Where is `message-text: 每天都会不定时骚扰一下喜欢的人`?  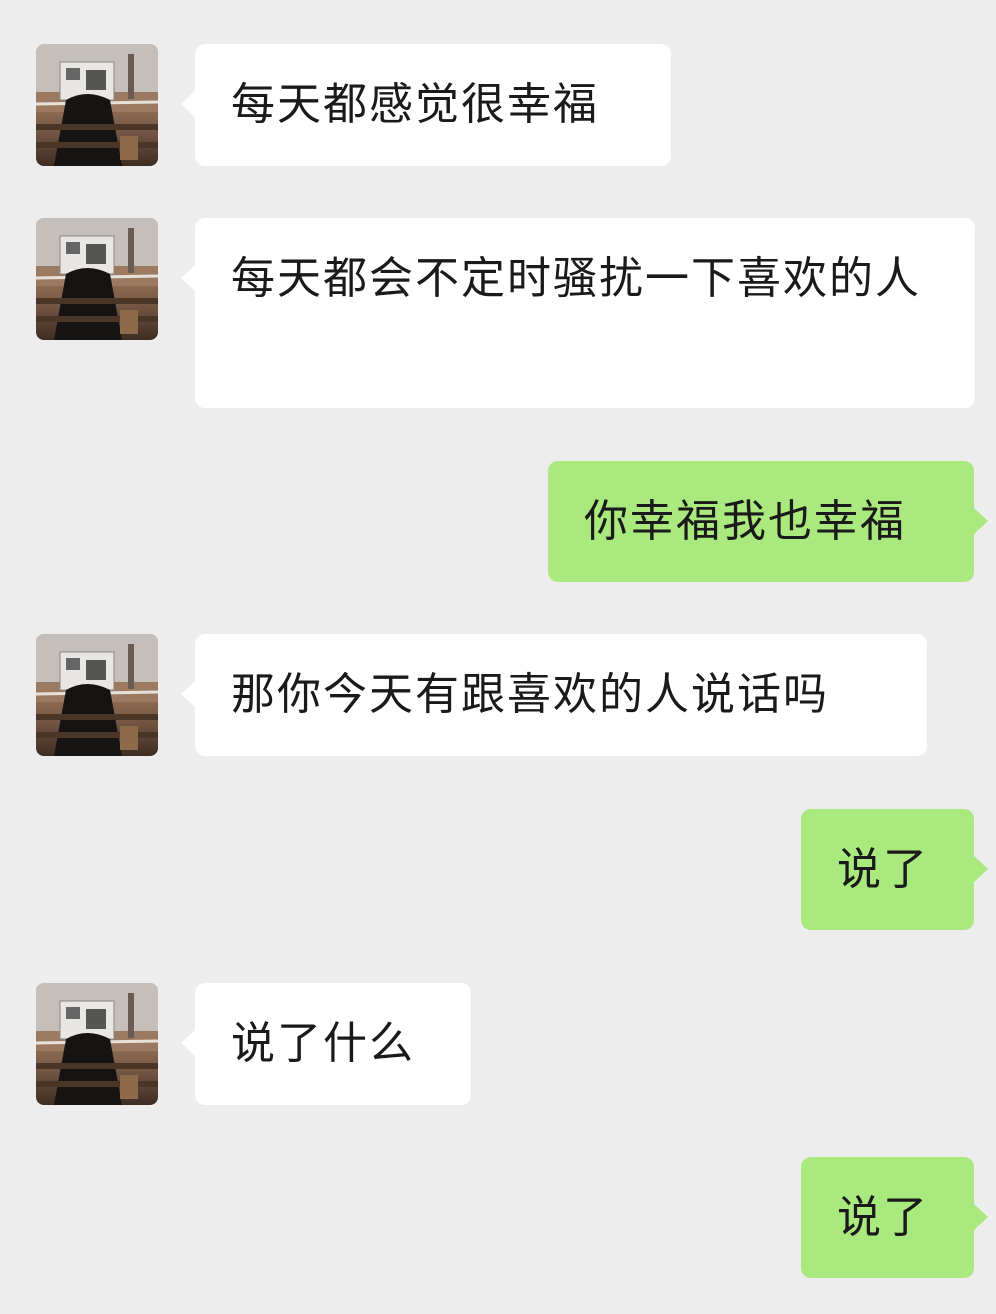
message-text: 每天都会不定时骚扰一下喜欢的人 is located at coordinates (576, 278).